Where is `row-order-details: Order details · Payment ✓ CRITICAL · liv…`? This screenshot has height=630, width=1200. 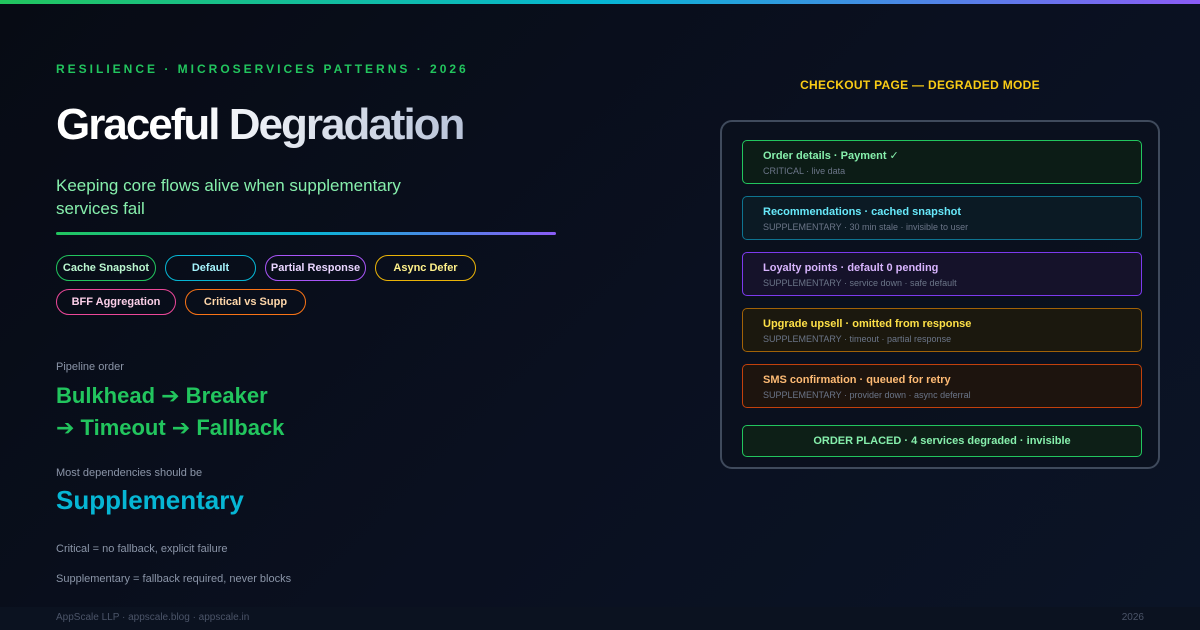
row-order-details: Order details · Payment ✓ CRITICAL · liv… is located at coordinates (942, 162).